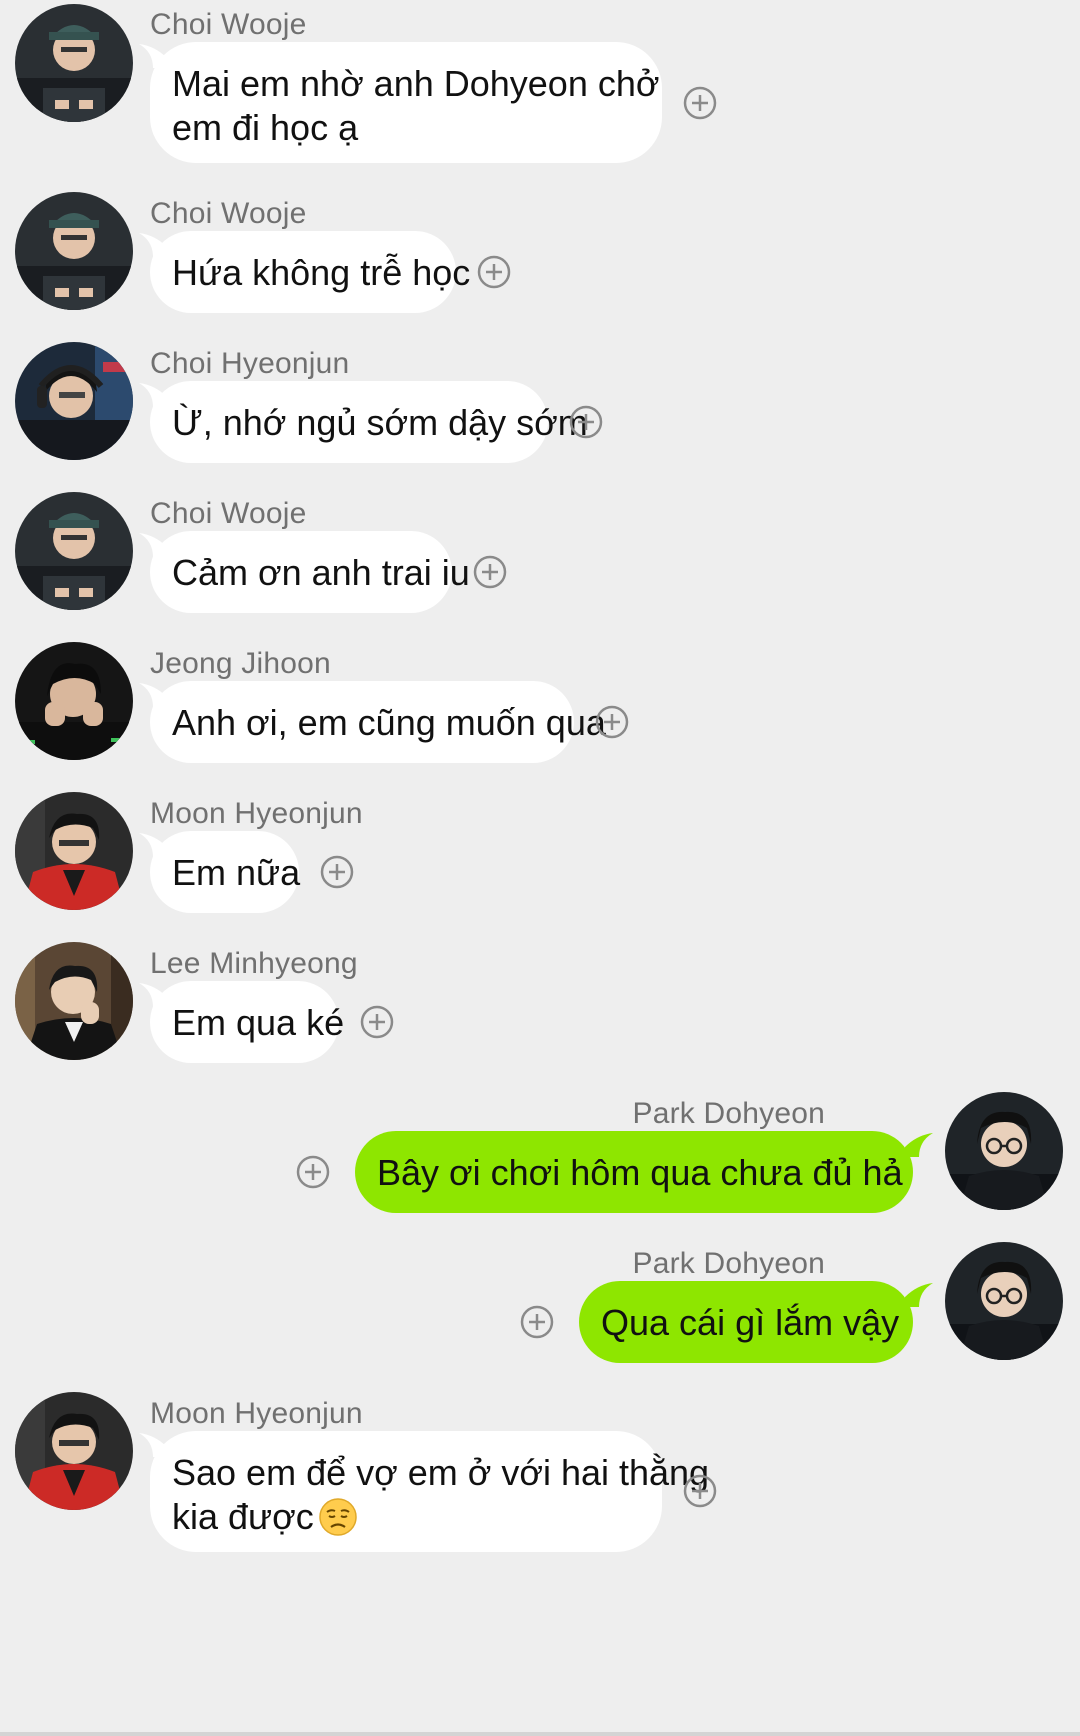 The width and height of the screenshot is (1080, 1736). What do you see at coordinates (321, 272) in the screenshot?
I see `message-text: Hứa không trễ học` at bounding box center [321, 272].